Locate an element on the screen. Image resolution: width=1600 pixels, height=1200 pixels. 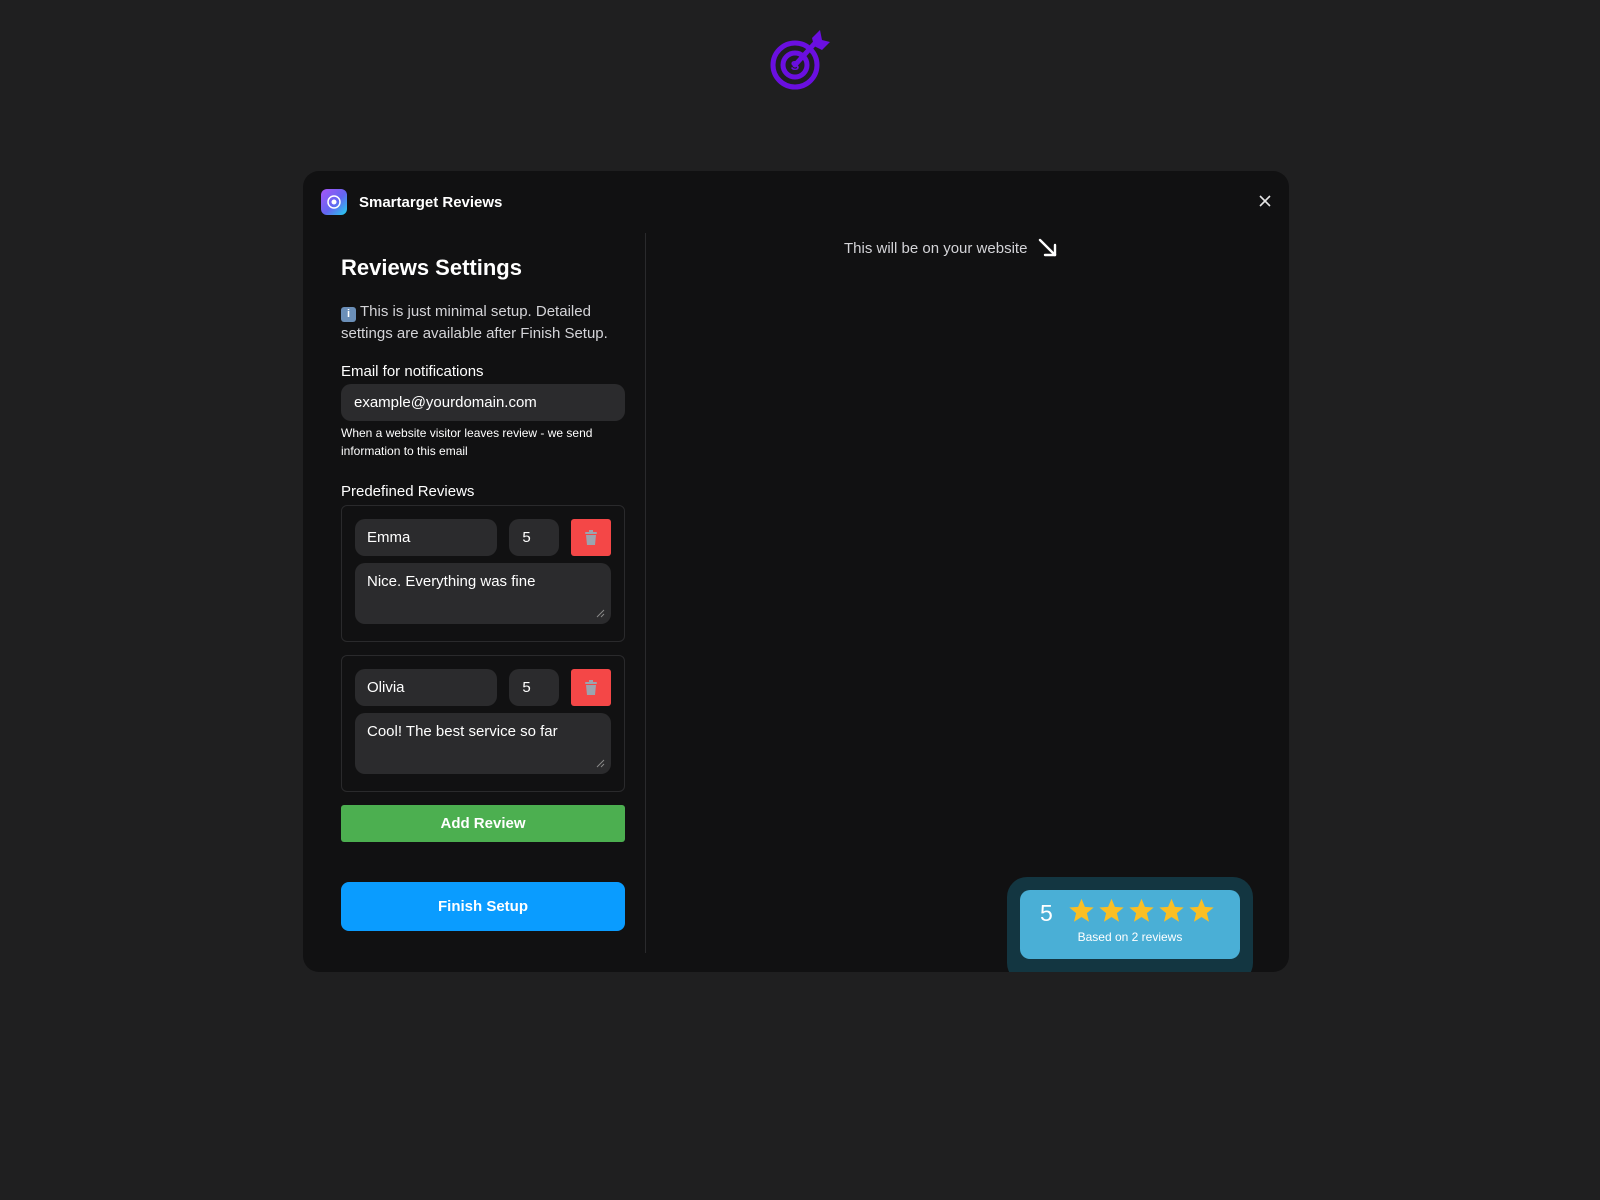
add-review-button: Add Review is located at coordinates (483, 823).